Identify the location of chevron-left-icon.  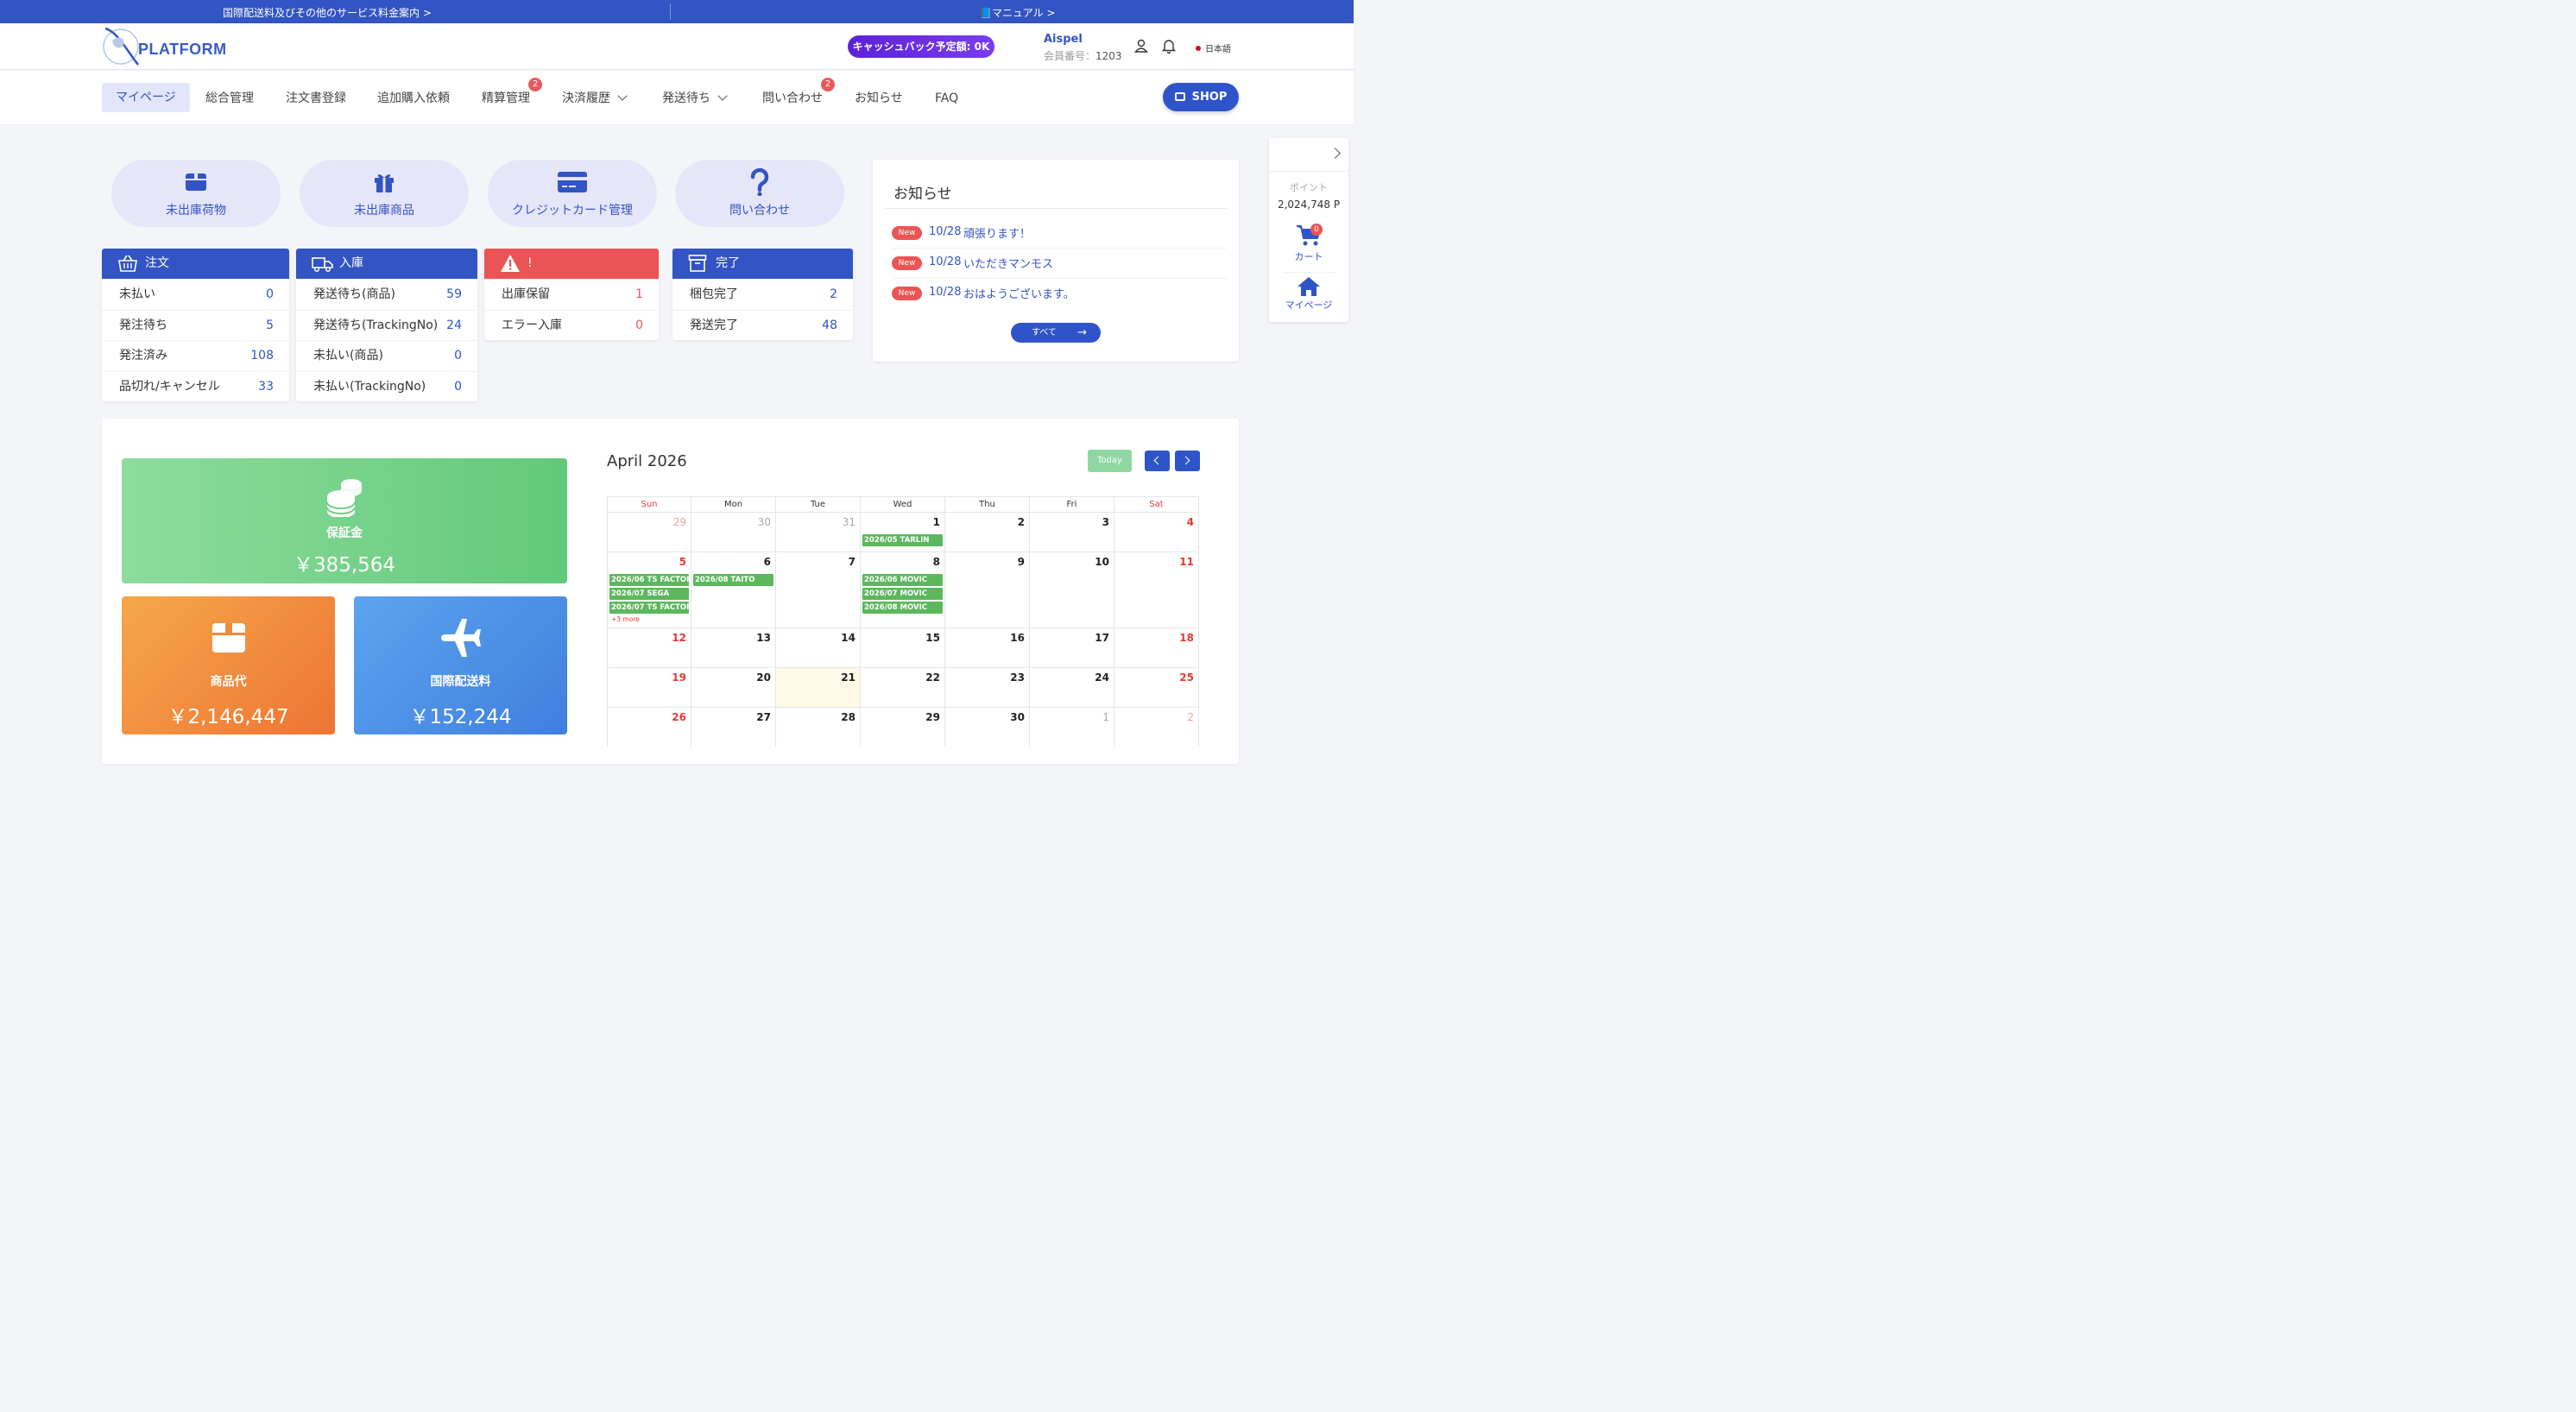
(1158, 460).